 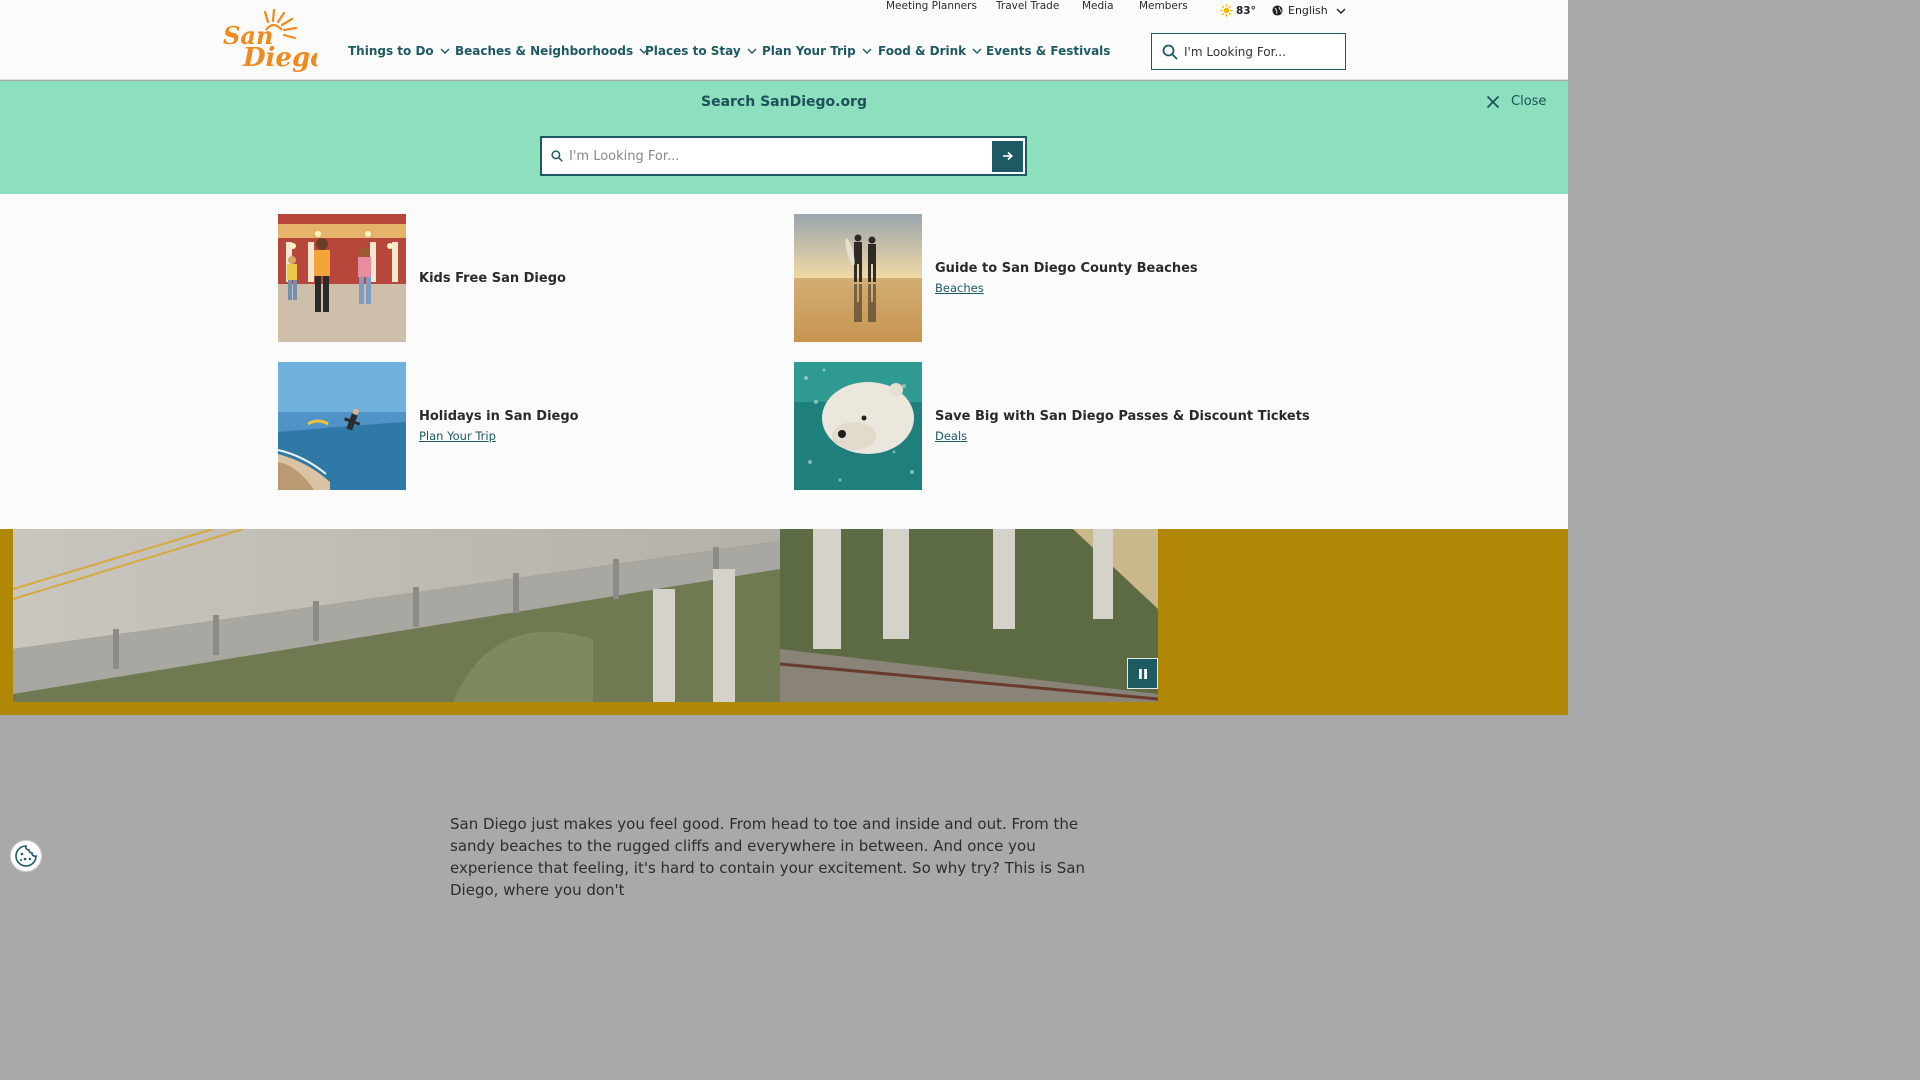 I want to click on header-search-input, so click(x=1259, y=51).